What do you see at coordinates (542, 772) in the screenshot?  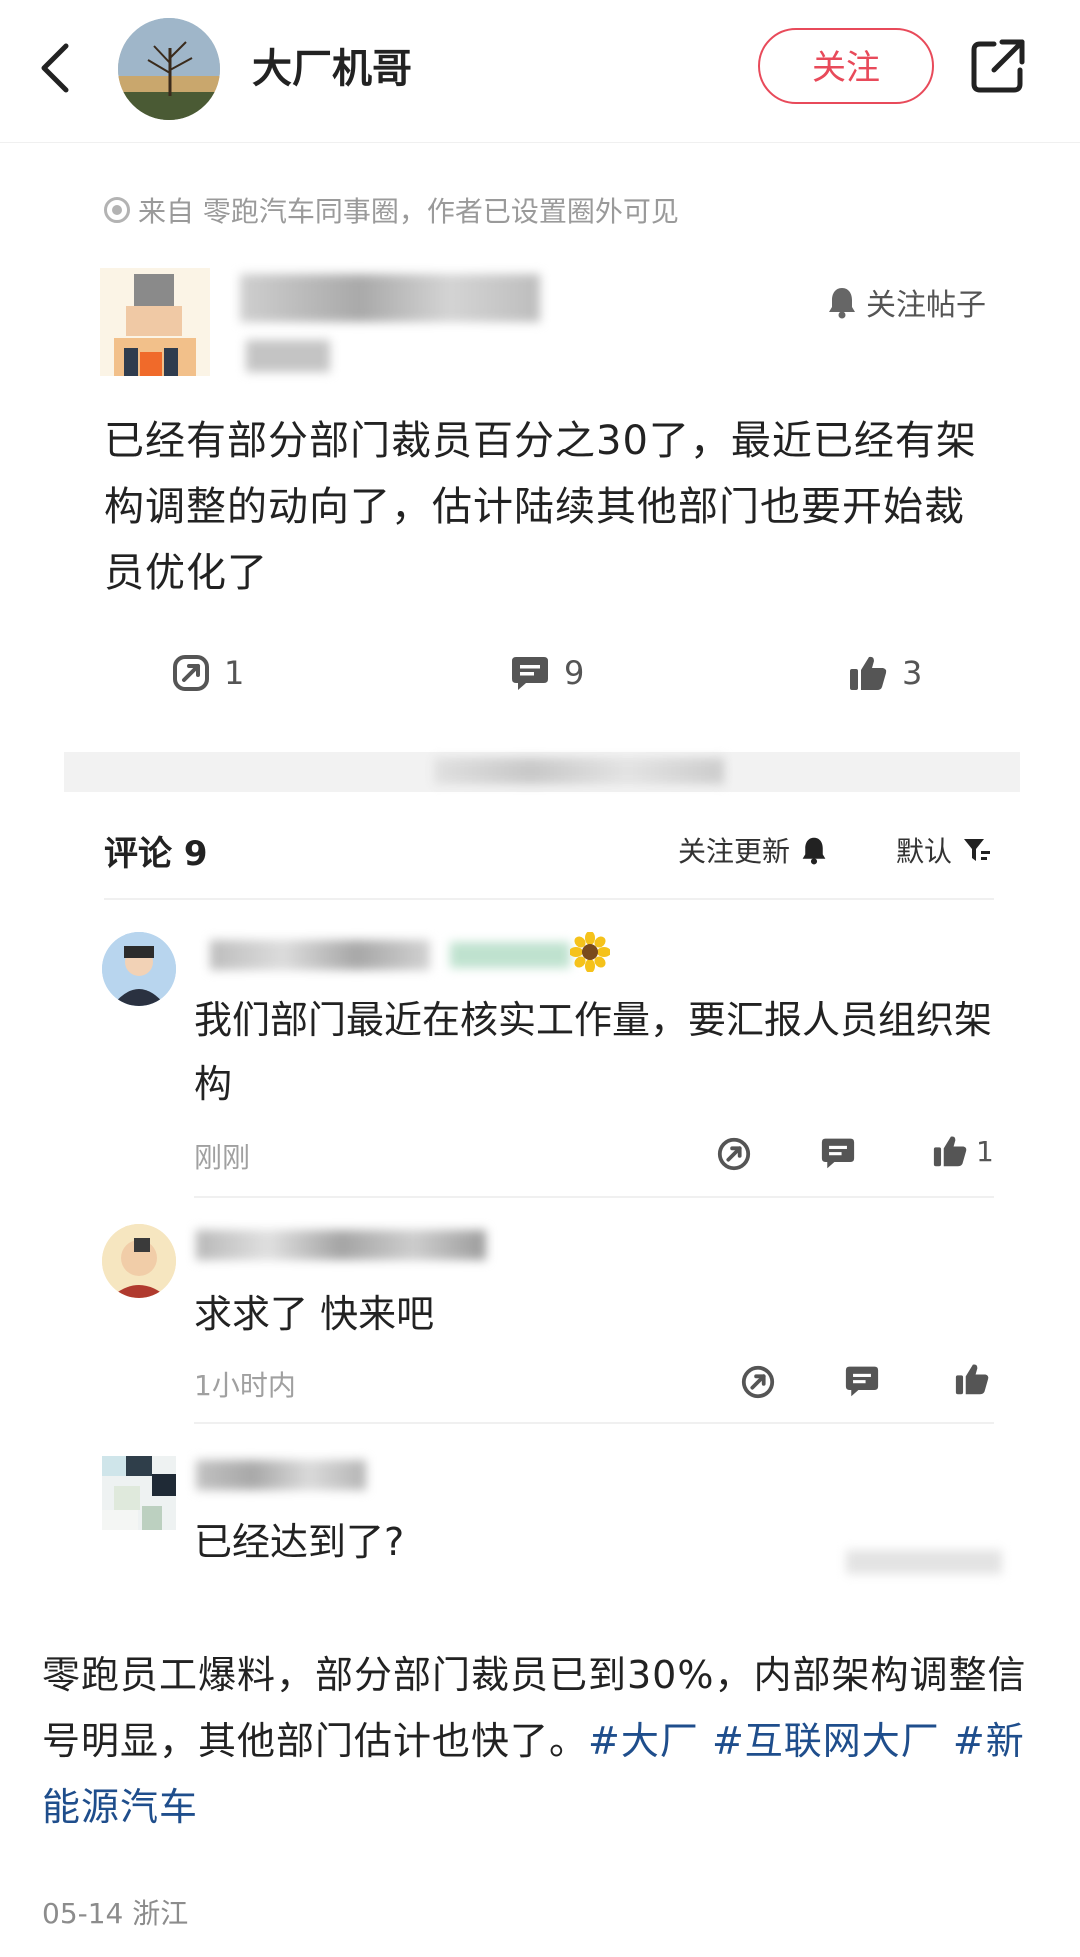 I see `section-divider` at bounding box center [542, 772].